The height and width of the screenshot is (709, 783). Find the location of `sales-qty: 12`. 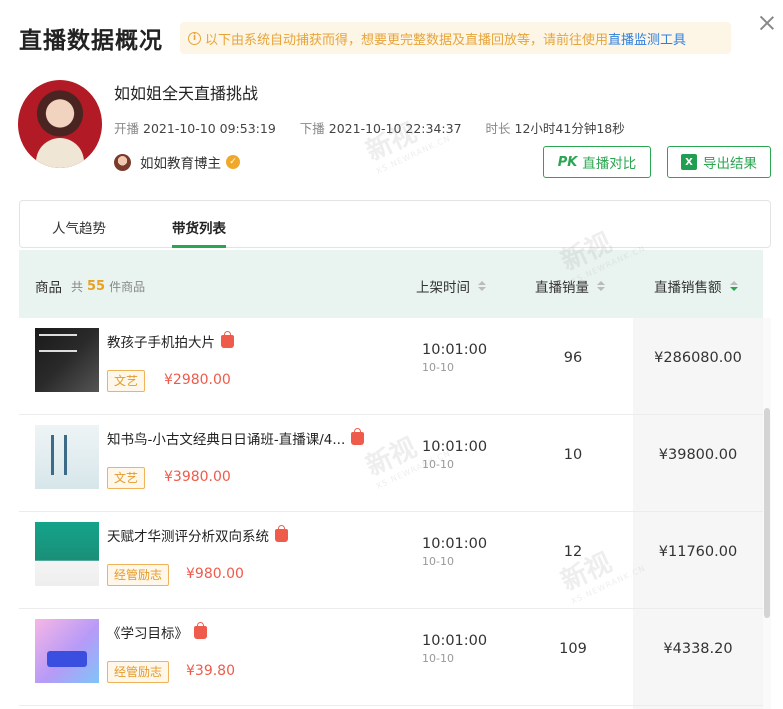

sales-qty: 12 is located at coordinates (573, 552).